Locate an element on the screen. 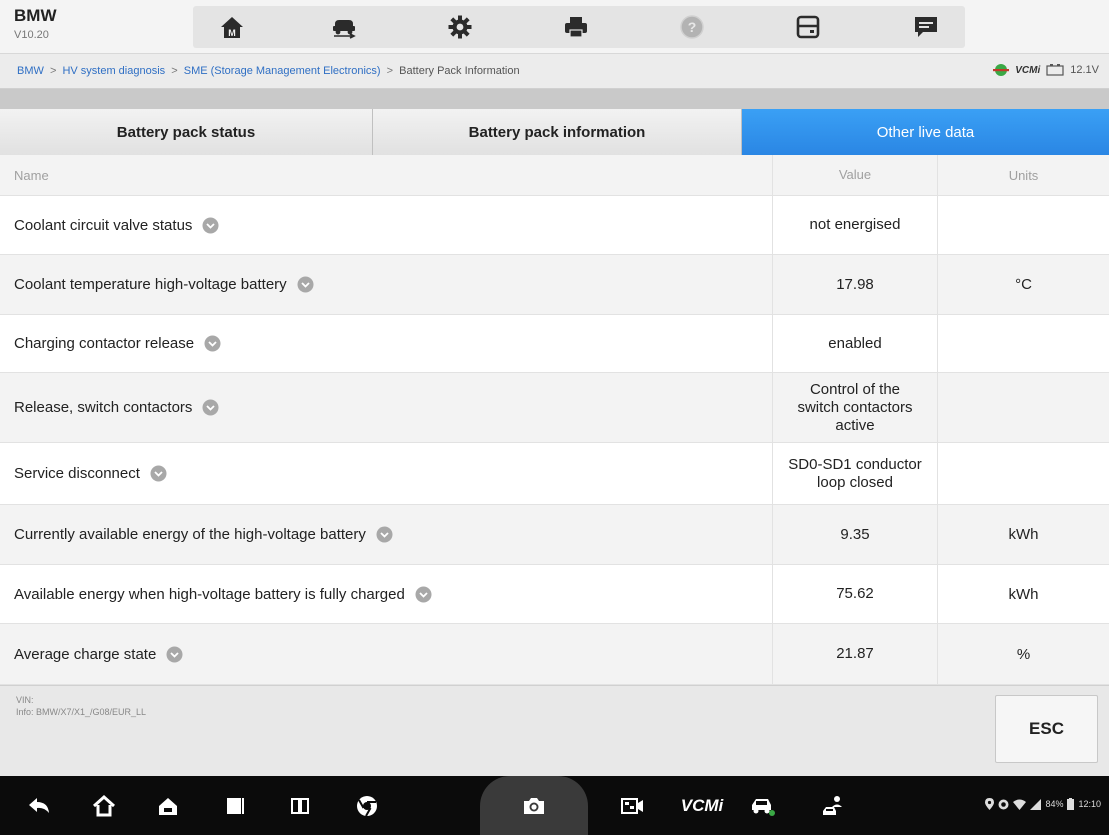  header-units: Units is located at coordinates (1023, 175).